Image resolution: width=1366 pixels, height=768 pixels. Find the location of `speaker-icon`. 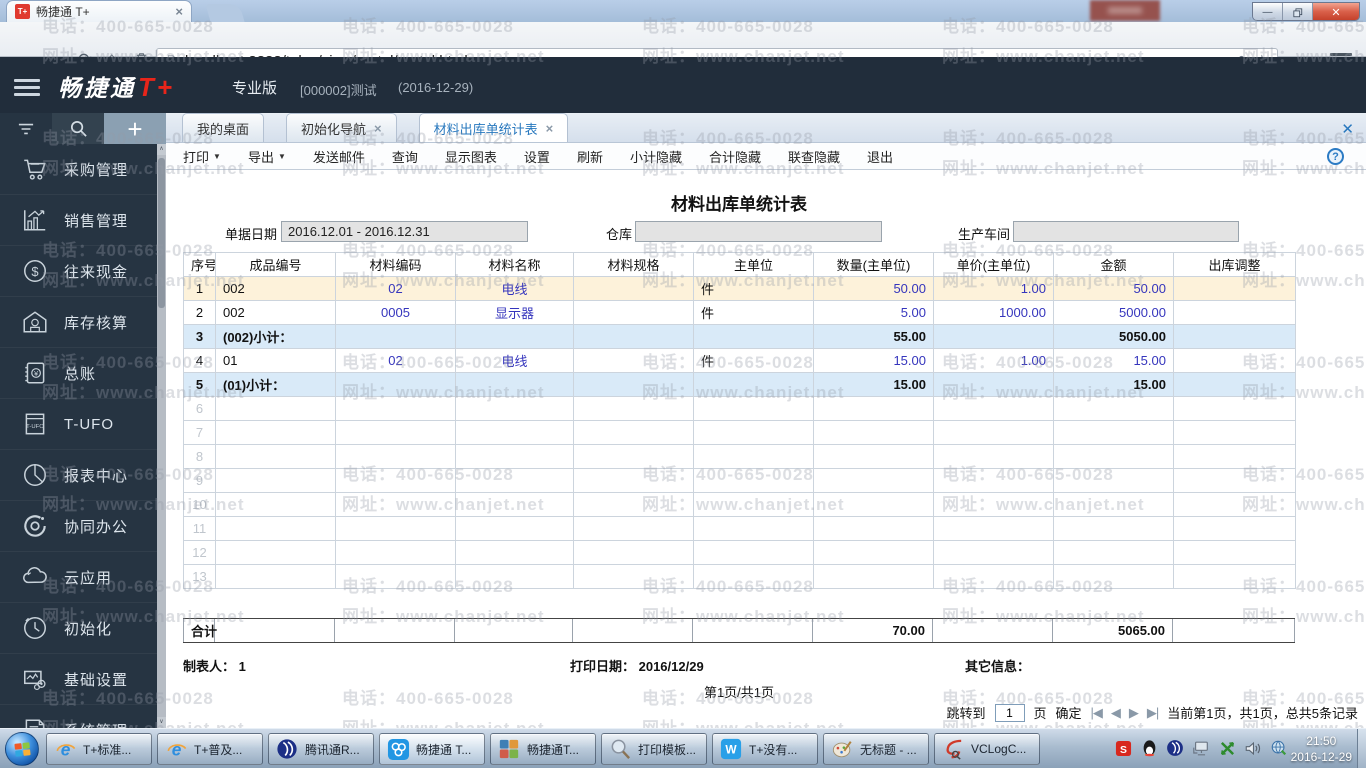

speaker-icon is located at coordinates (1253, 748).